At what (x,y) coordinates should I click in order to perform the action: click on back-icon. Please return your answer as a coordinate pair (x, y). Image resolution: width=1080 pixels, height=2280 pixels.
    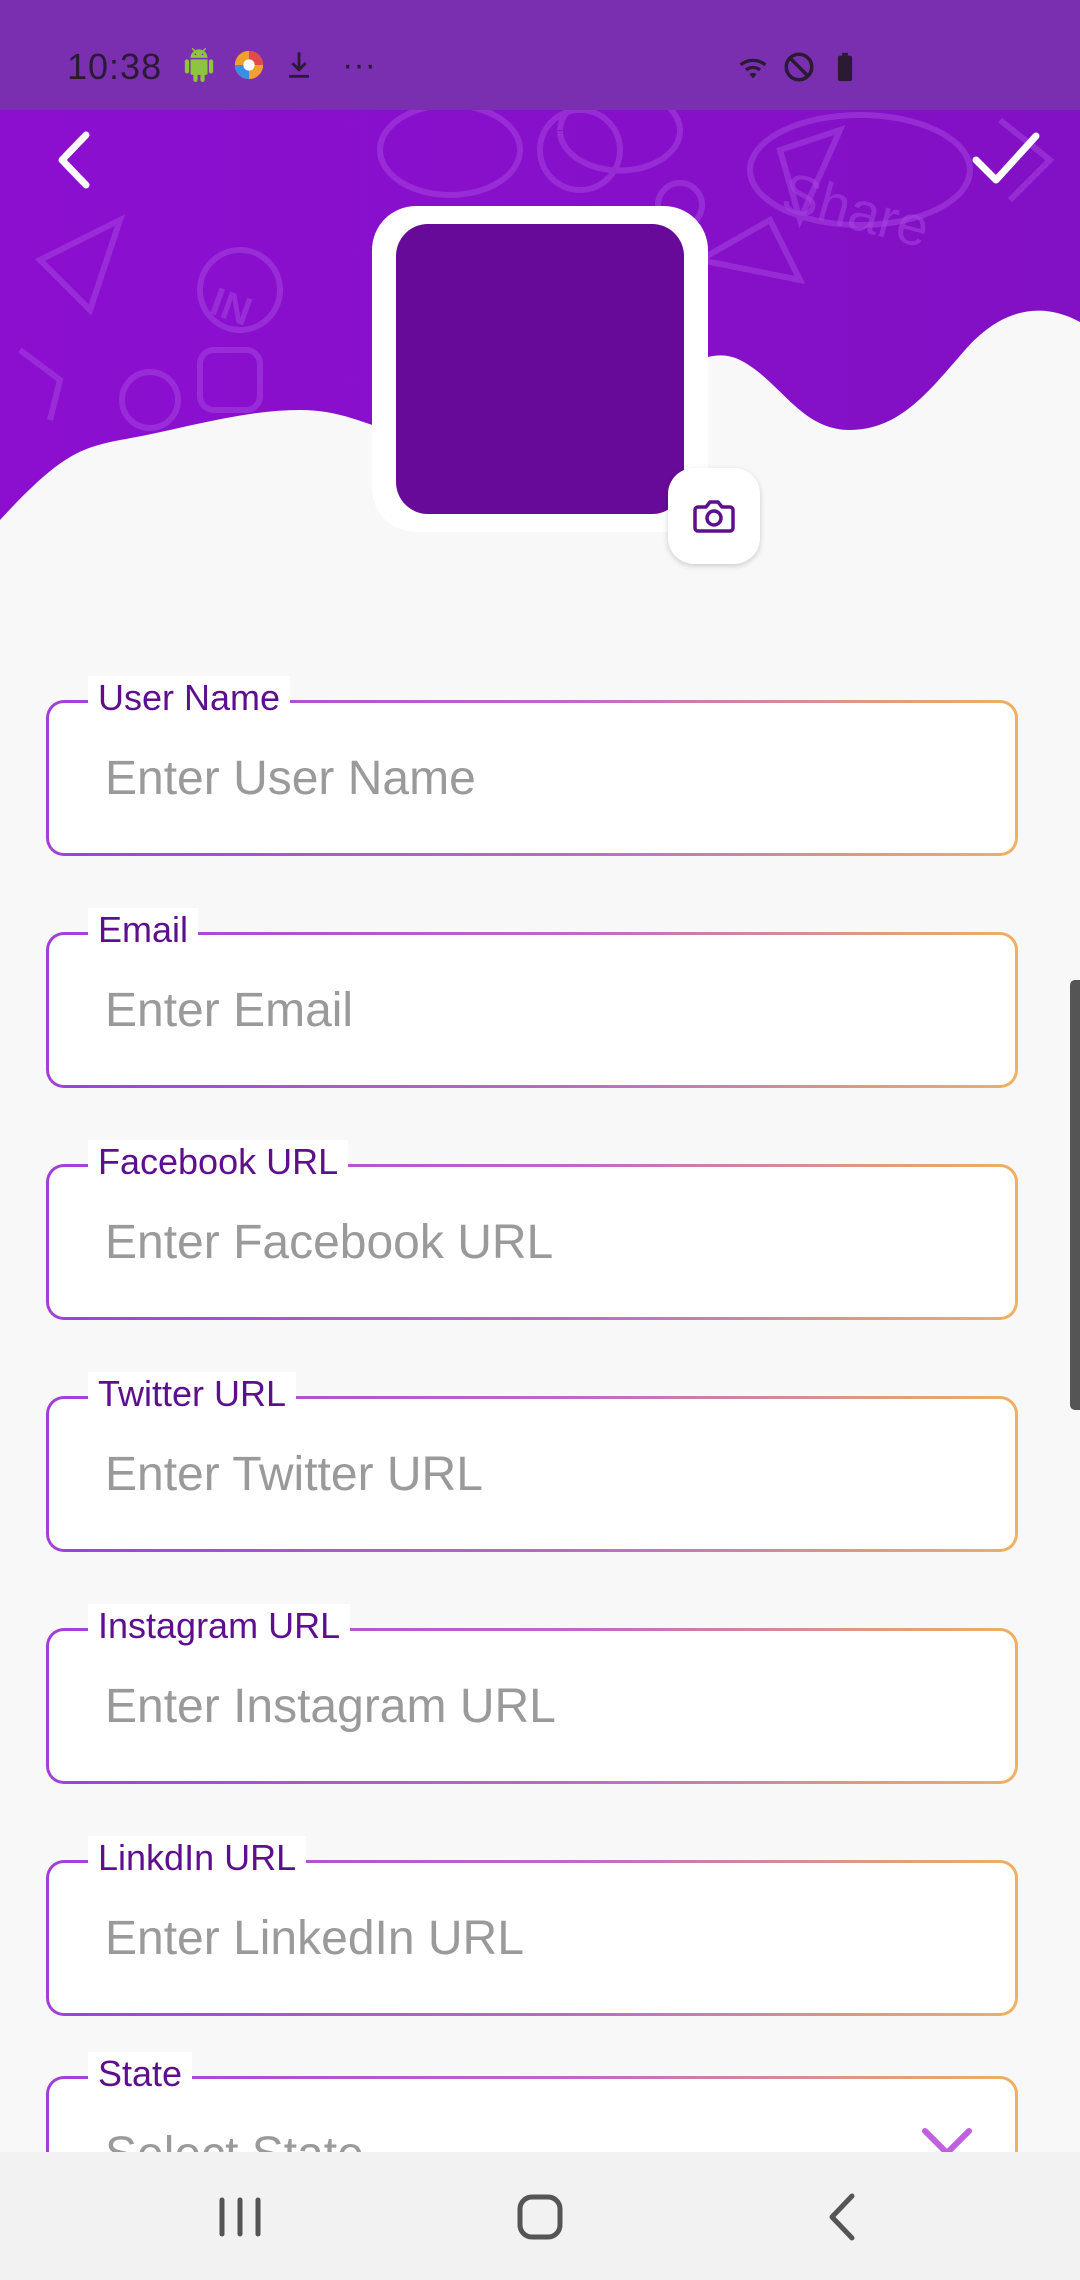
    Looking at the image, I should click on (843, 2217).